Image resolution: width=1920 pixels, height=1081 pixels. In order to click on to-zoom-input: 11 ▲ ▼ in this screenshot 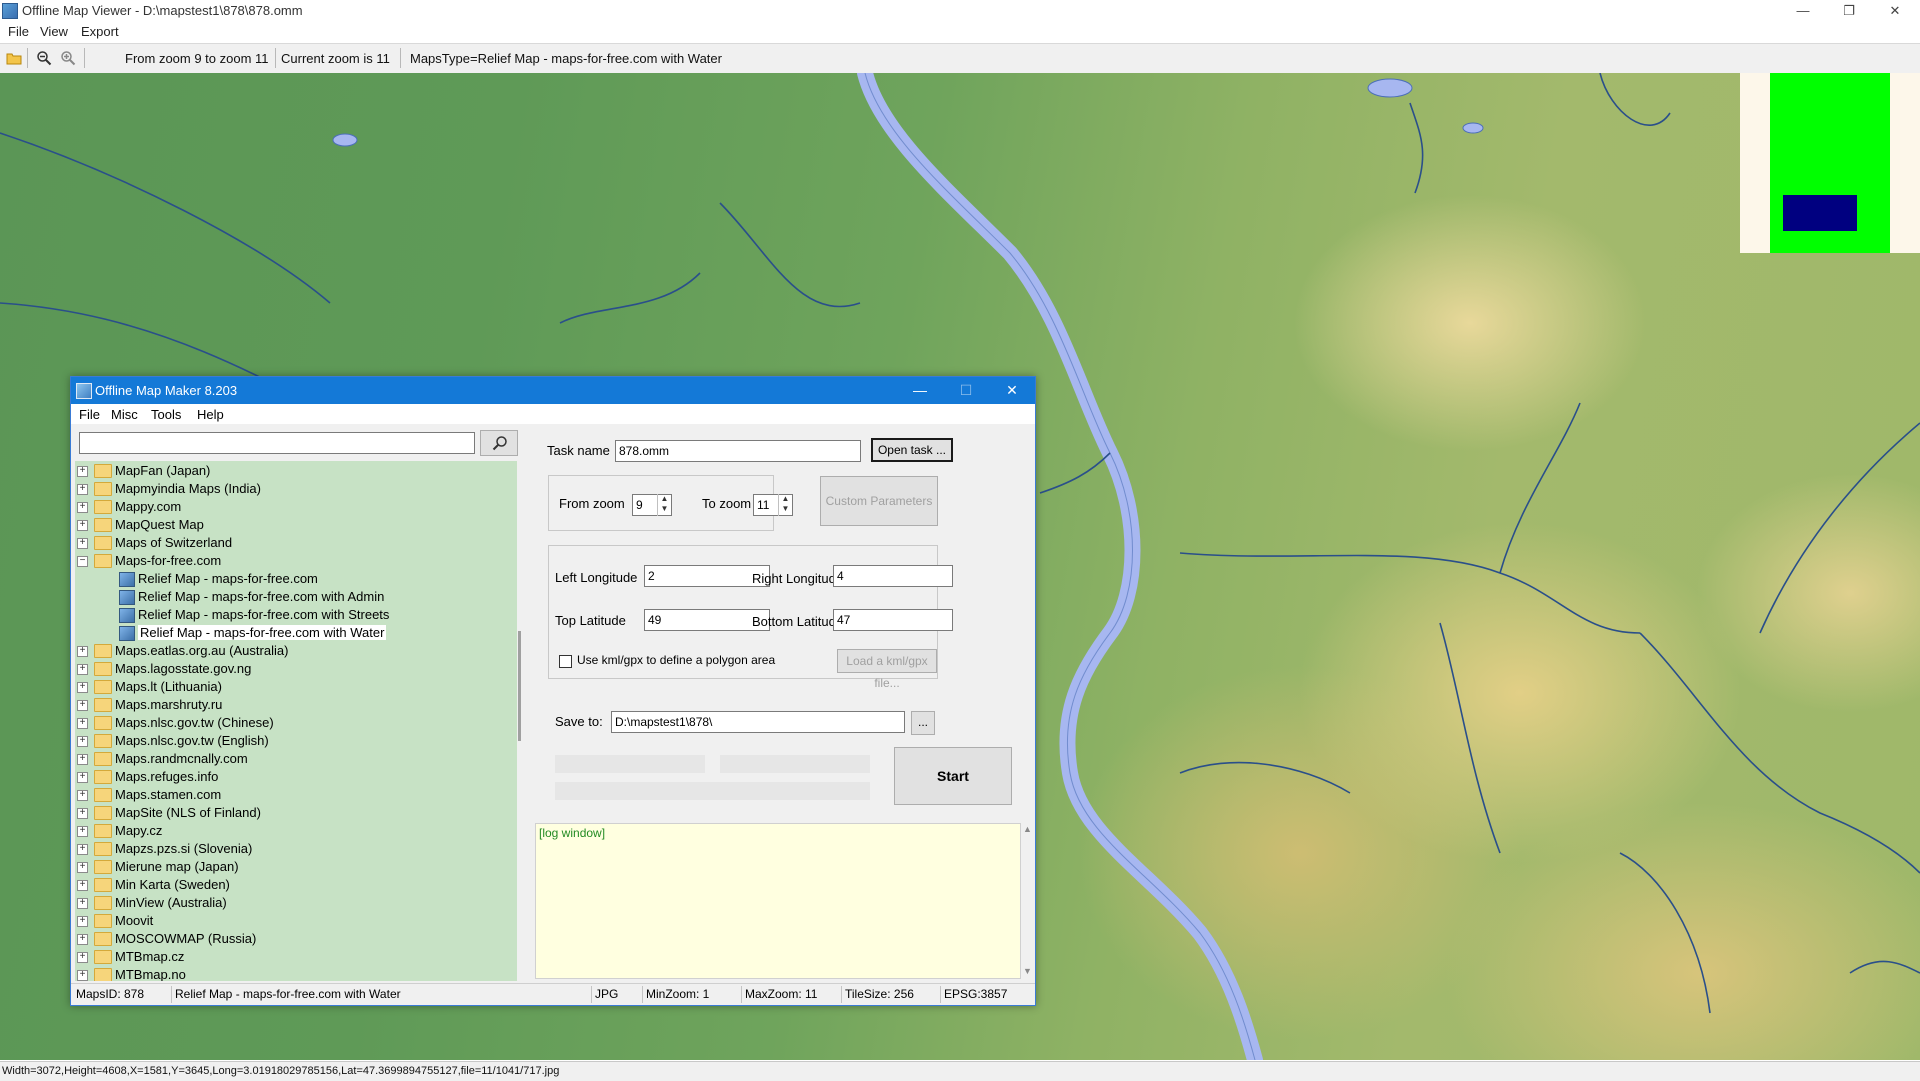, I will do `click(773, 505)`.